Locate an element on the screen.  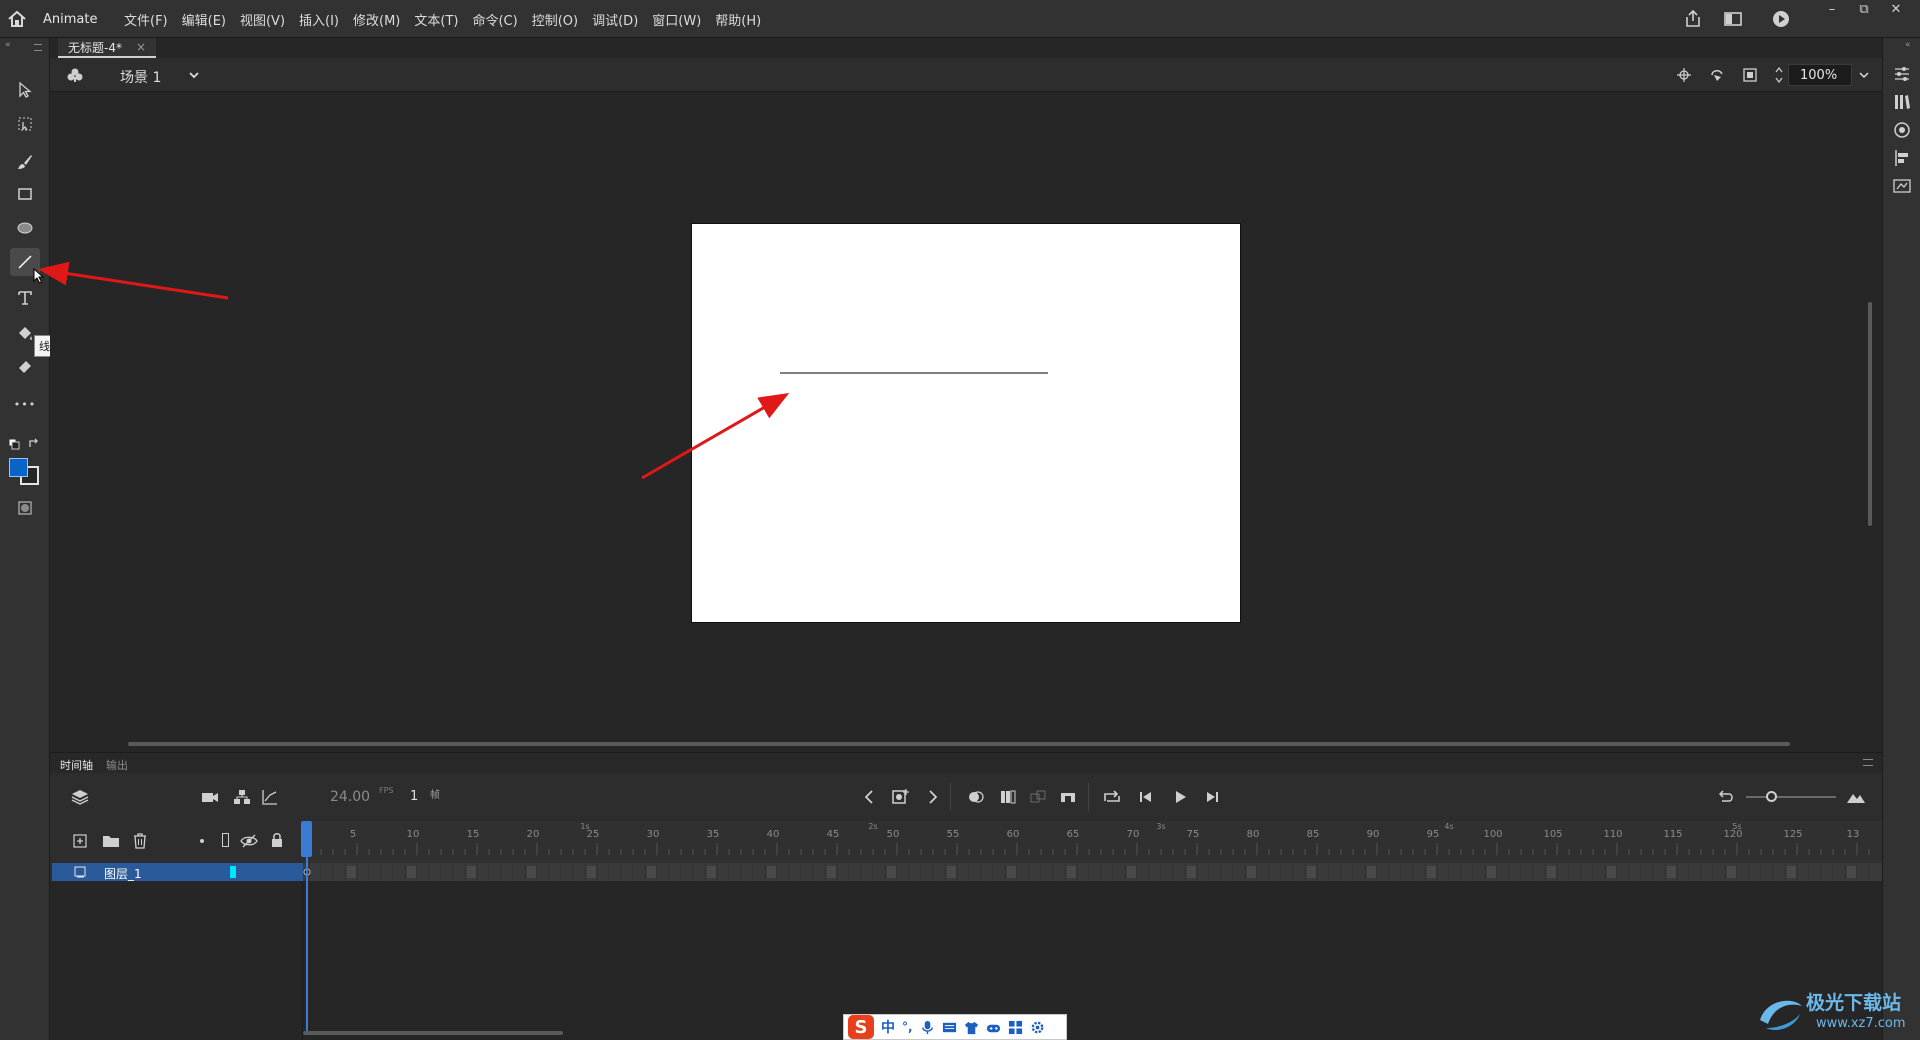
graph-icon is located at coordinates (270, 797).